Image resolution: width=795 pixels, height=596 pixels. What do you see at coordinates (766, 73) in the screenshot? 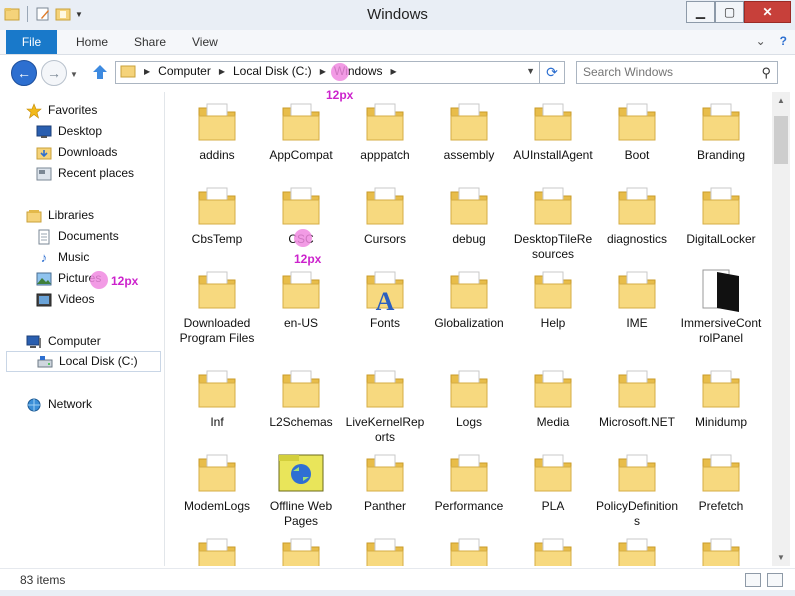
I see `search-icon: ⚲` at bounding box center [766, 73].